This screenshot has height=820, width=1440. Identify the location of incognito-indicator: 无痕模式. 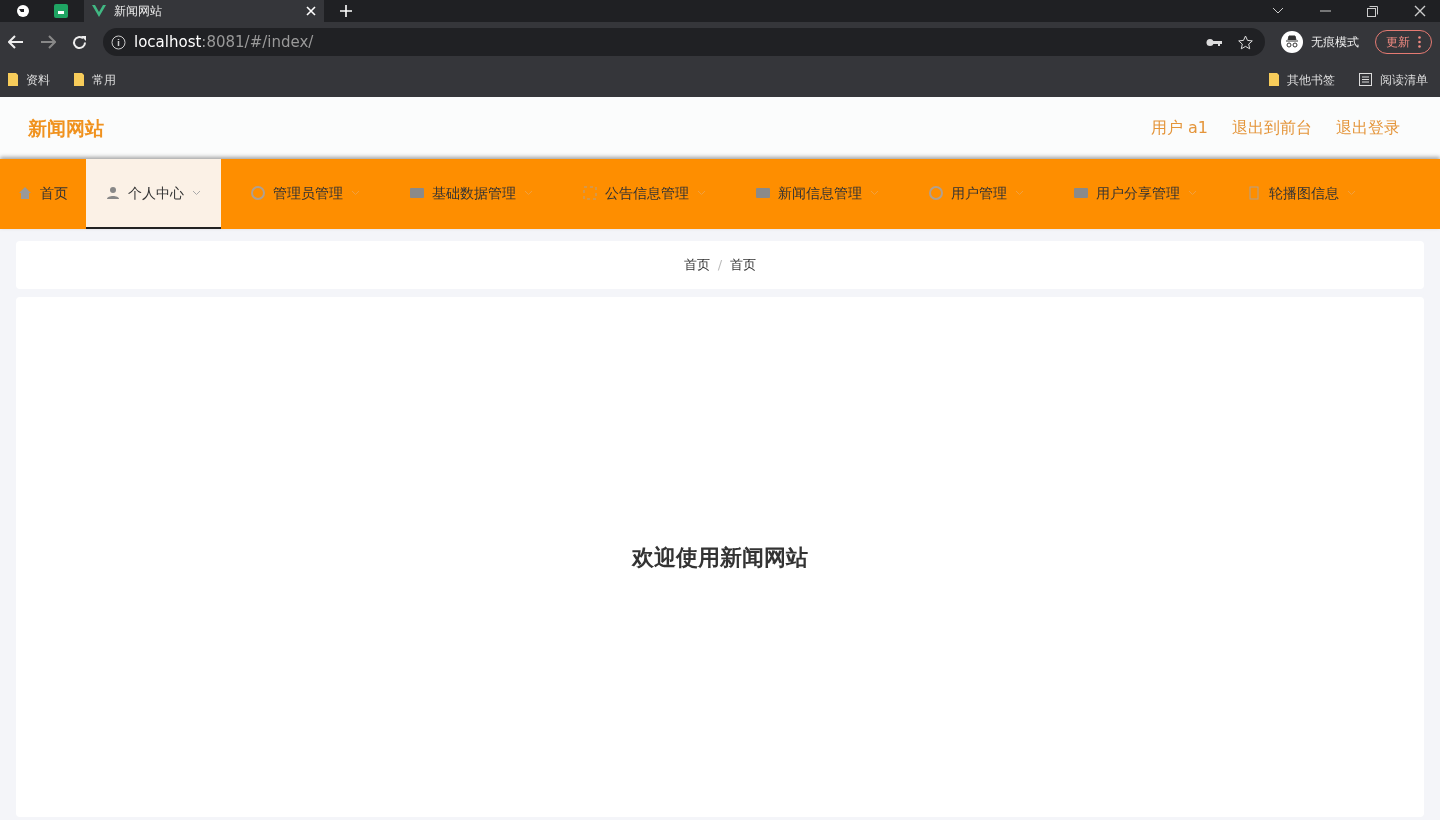
(1320, 42).